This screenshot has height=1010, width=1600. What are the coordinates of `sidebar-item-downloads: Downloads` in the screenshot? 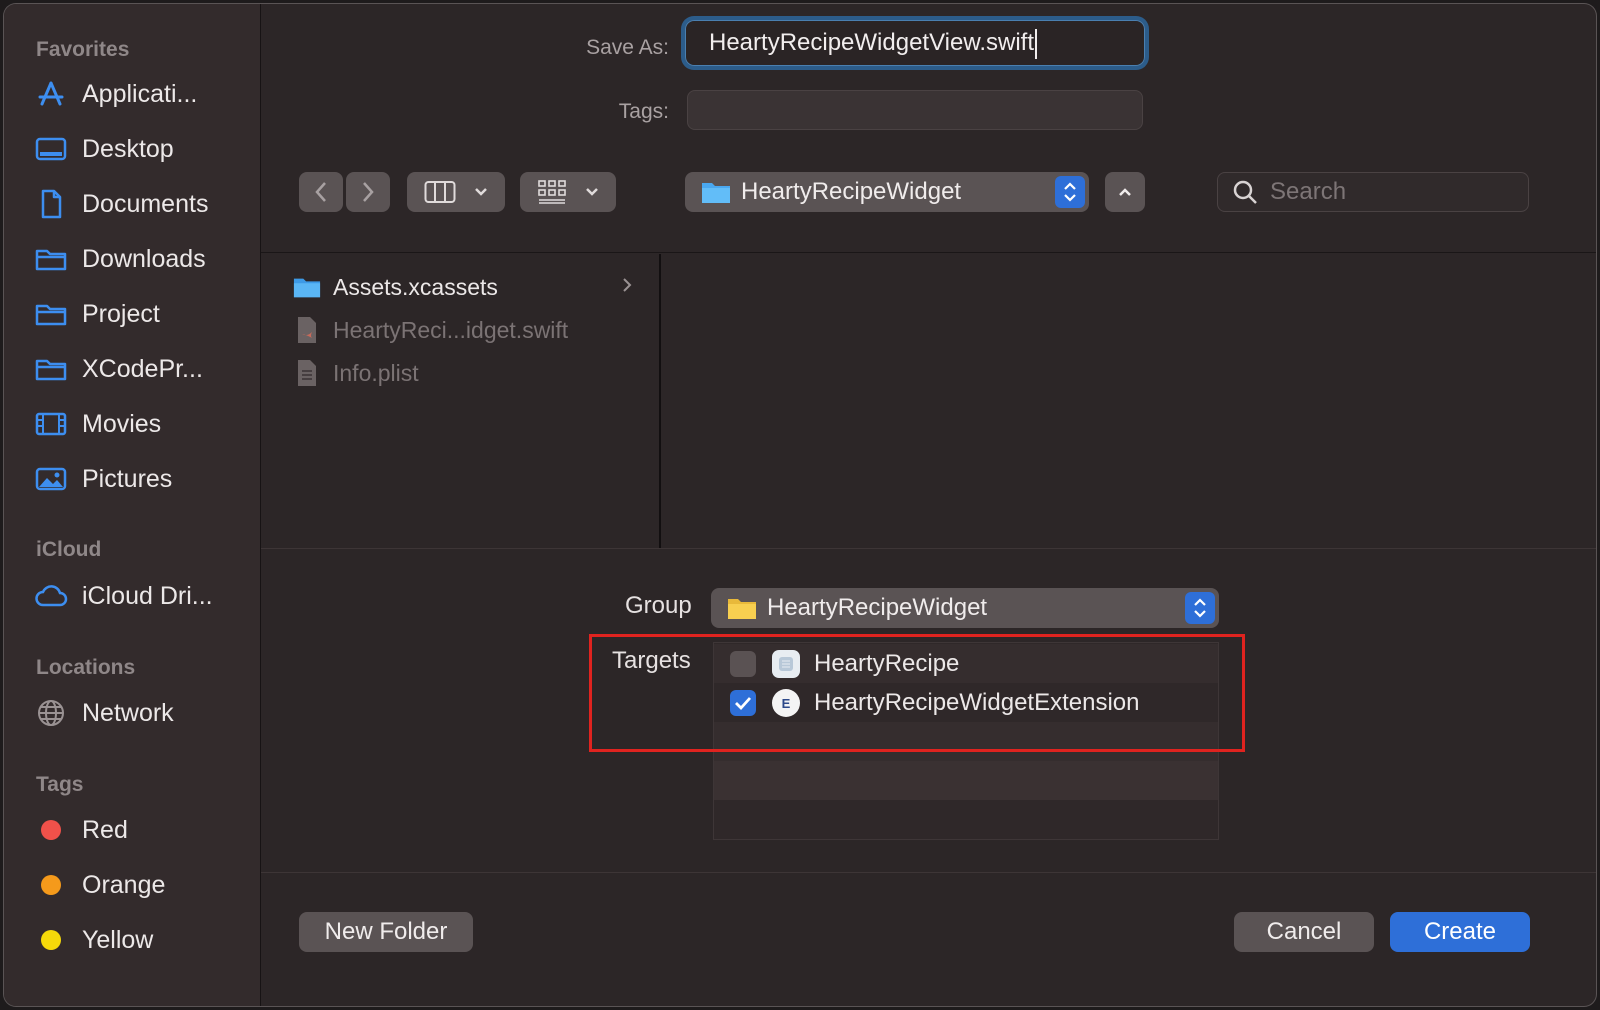 It's located at (144, 259).